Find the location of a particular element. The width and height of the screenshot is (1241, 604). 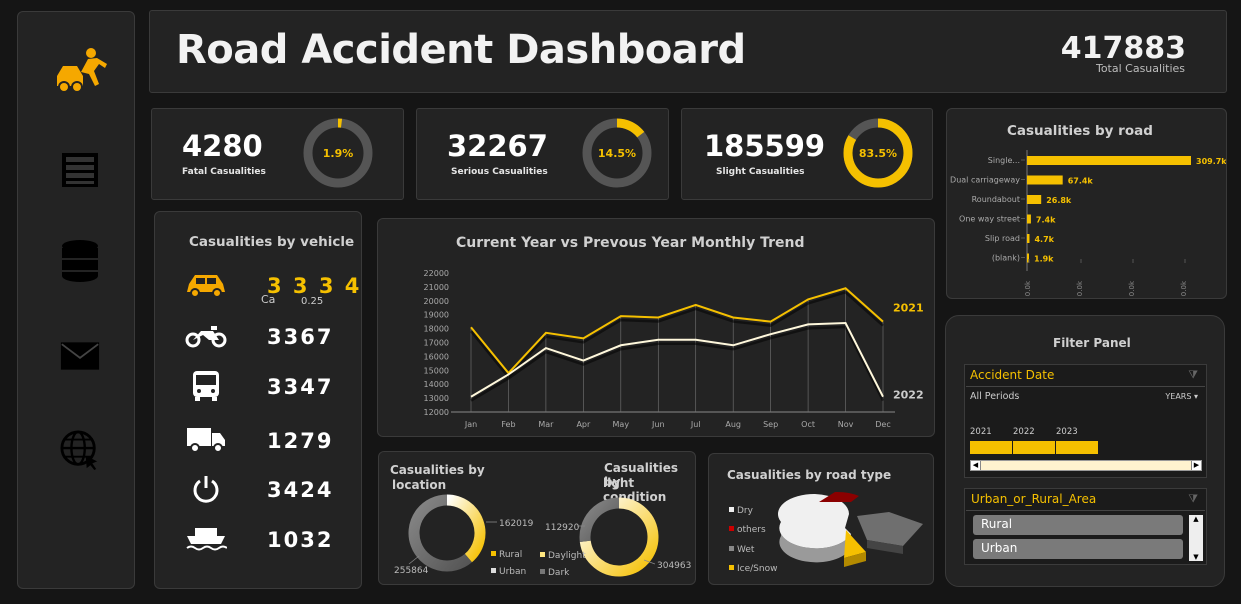

kpi-label: Fatal Casualities is located at coordinates (224, 172).